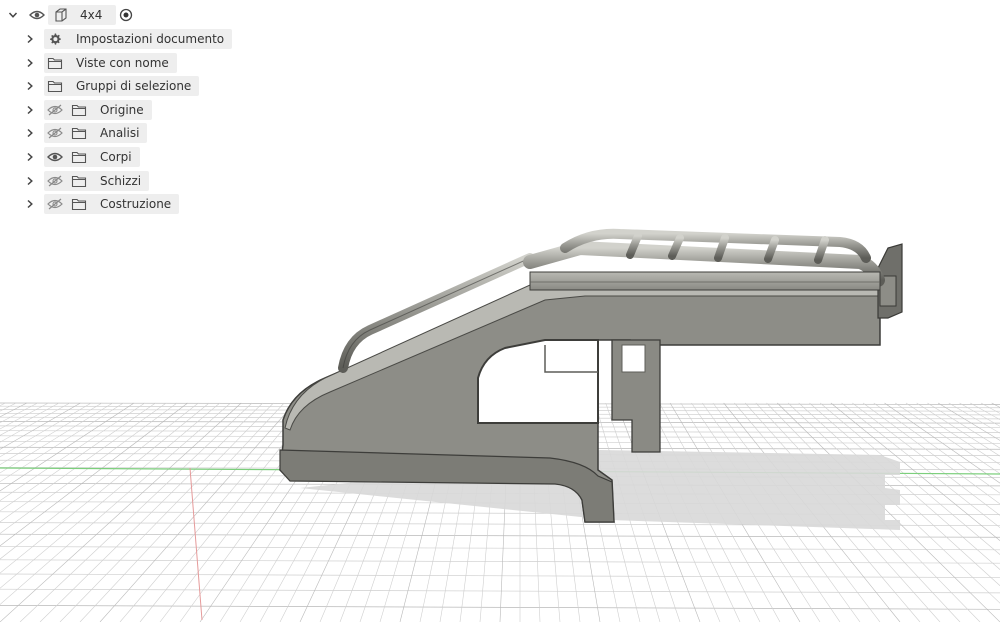  Describe the element at coordinates (538, 381) in the screenshot. I see `window-opening` at that location.